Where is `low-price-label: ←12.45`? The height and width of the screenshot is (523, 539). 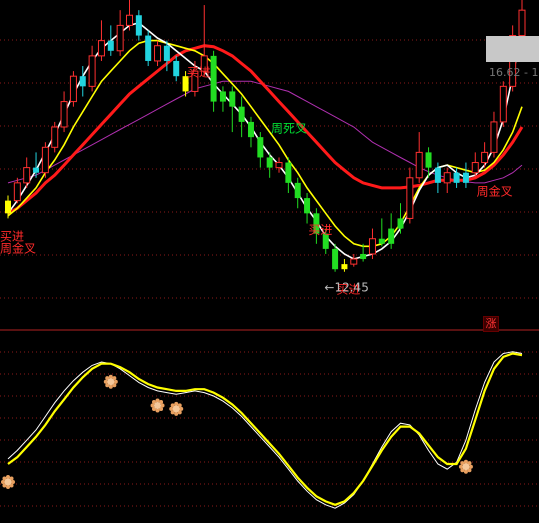 low-price-label: ←12.45 is located at coordinates (346, 288).